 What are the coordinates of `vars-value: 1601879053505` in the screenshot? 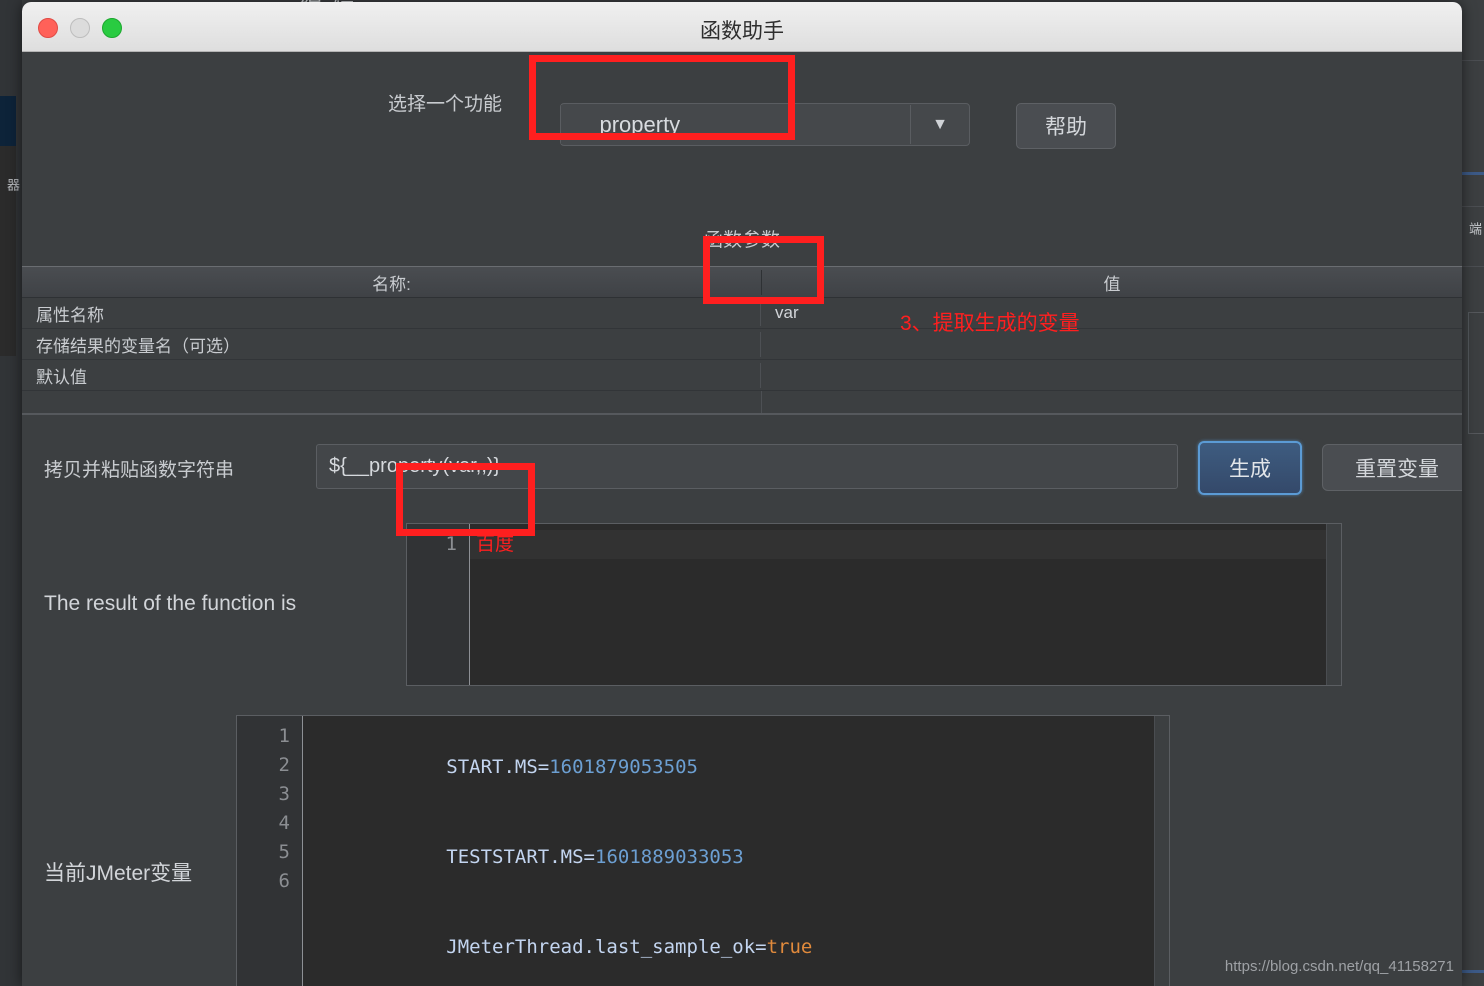 It's located at (623, 767).